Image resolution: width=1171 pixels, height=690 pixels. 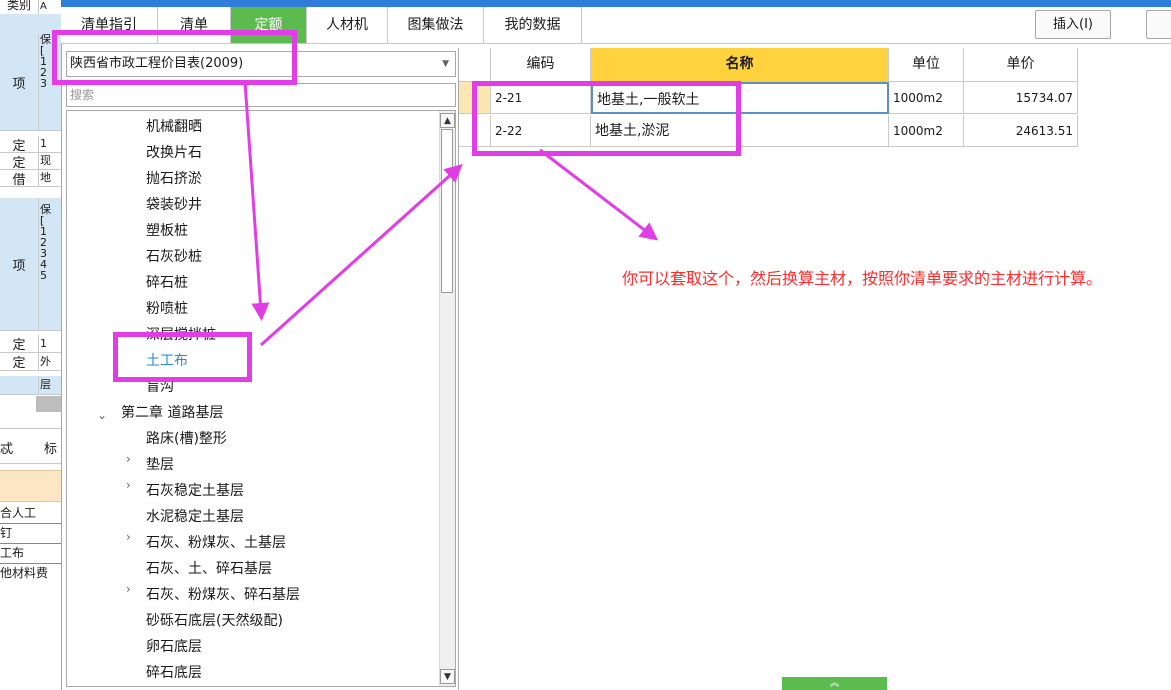 What do you see at coordinates (174, 153) in the screenshot?
I see `tree-item: 改换片石` at bounding box center [174, 153].